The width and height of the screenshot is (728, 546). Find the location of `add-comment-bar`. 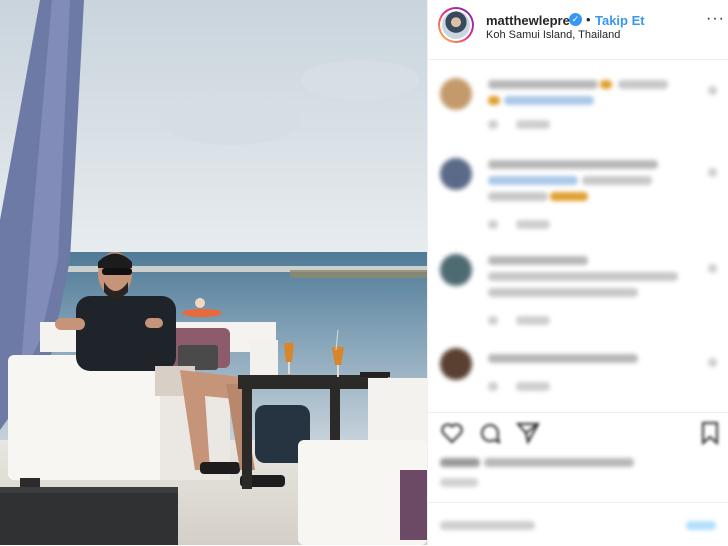

add-comment-bar is located at coordinates (578, 524).